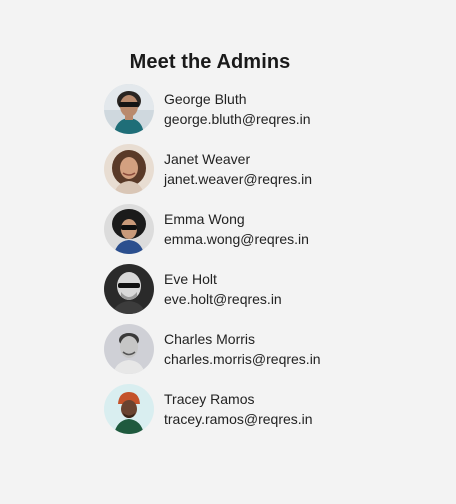  I want to click on admin-info: Janet Weaver janet.weaver@reqres.in, so click(238, 169).